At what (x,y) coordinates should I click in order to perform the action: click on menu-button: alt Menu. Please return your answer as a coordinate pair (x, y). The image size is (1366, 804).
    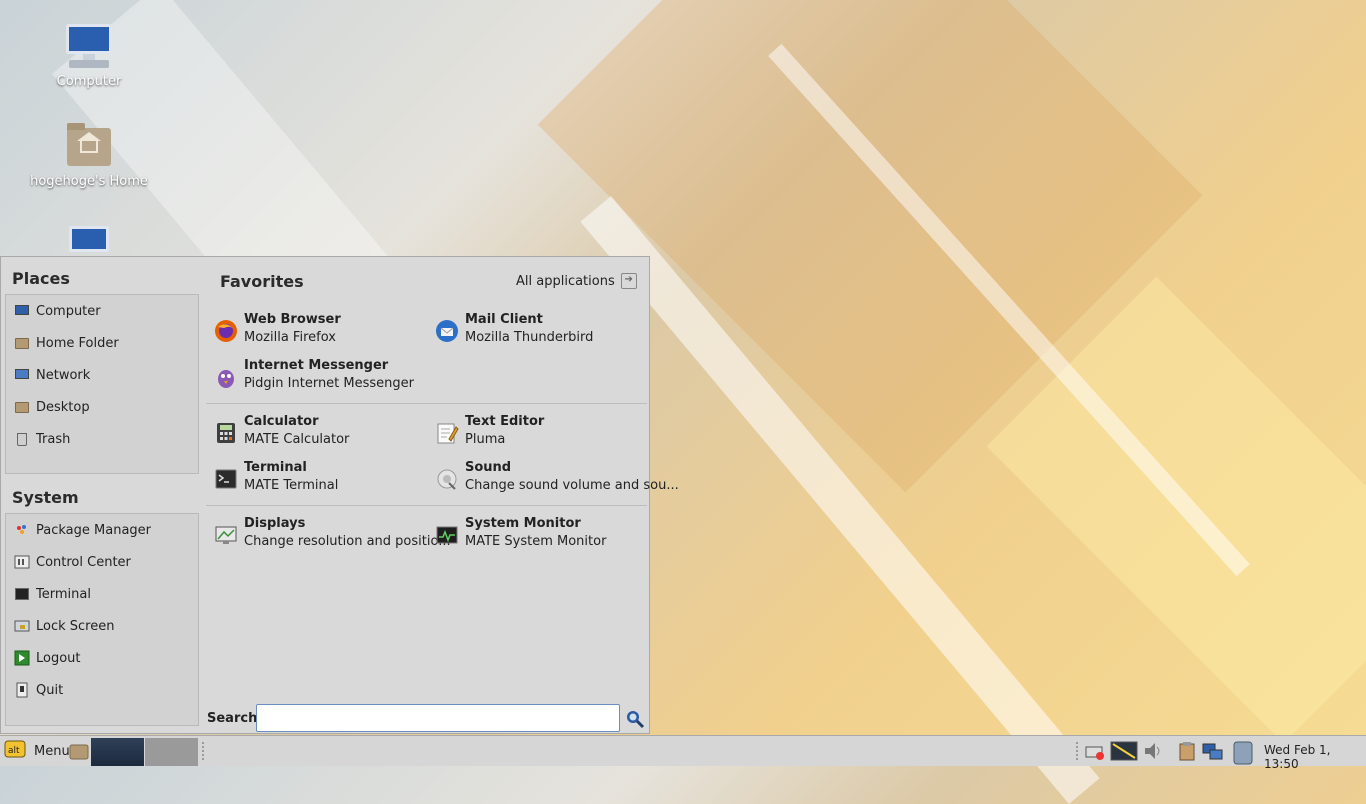
    Looking at the image, I should click on (37, 751).